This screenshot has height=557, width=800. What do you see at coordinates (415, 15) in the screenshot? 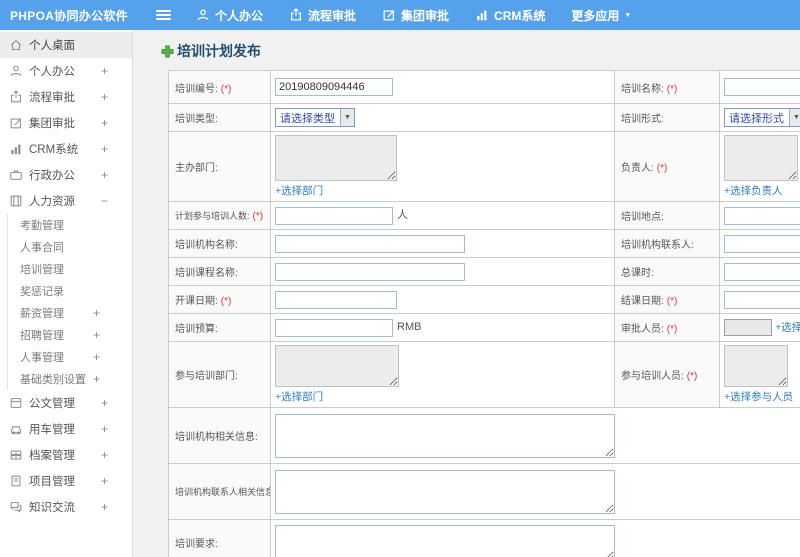
I see `nav-group-approval: 集团审批` at bounding box center [415, 15].